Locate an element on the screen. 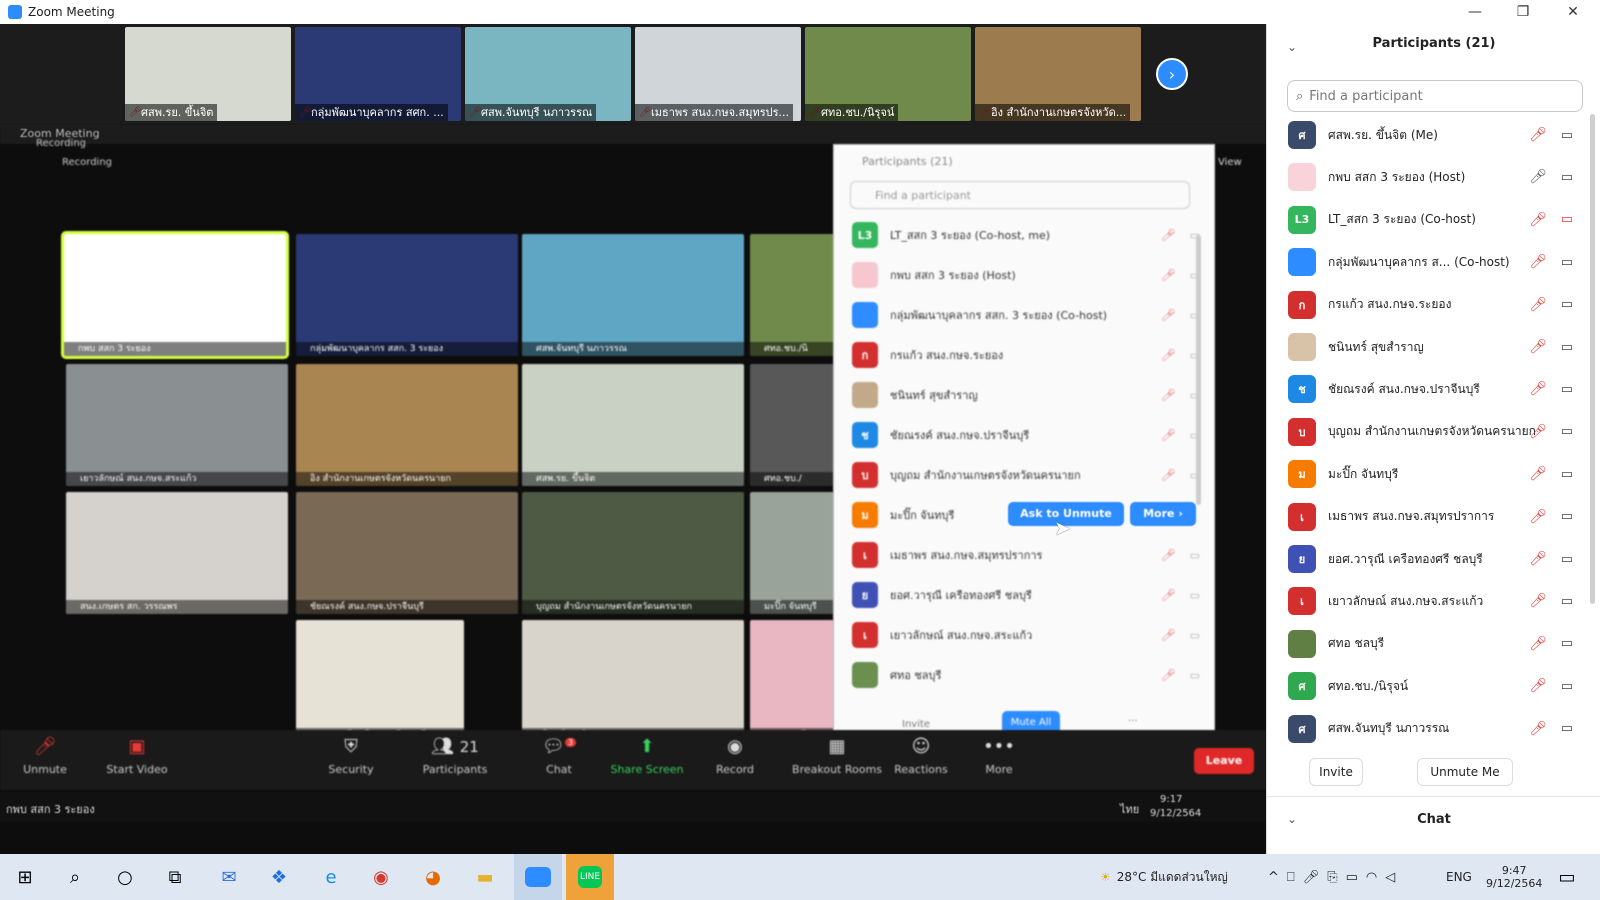 The height and width of the screenshot is (900, 1600). inner-security: ⛨ Security is located at coordinates (351, 756).